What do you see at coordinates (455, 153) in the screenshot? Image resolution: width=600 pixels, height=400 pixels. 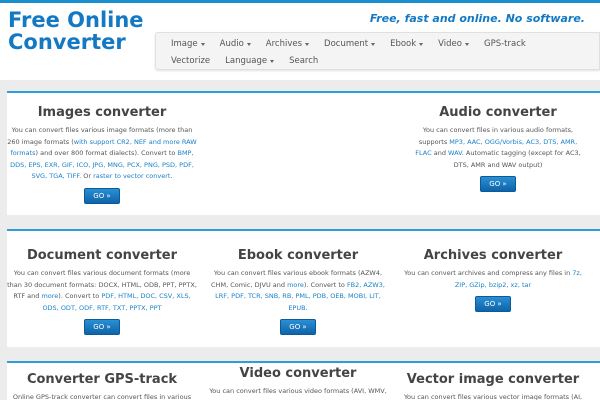 I see `wav-link: WAV` at bounding box center [455, 153].